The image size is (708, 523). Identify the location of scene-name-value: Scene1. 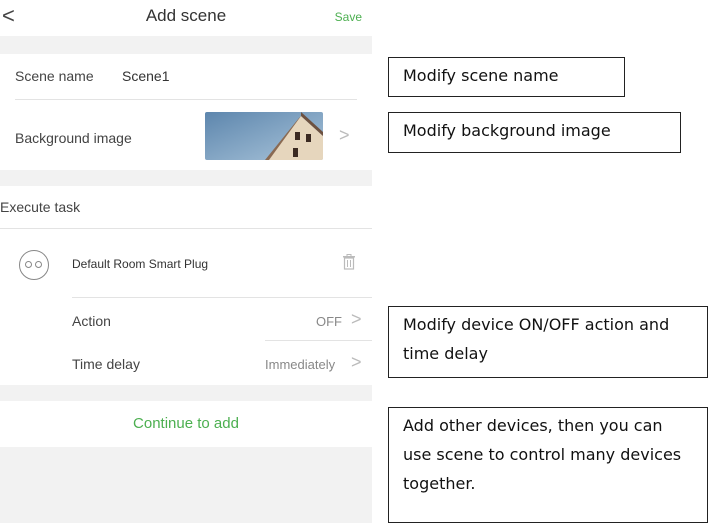
(145, 76).